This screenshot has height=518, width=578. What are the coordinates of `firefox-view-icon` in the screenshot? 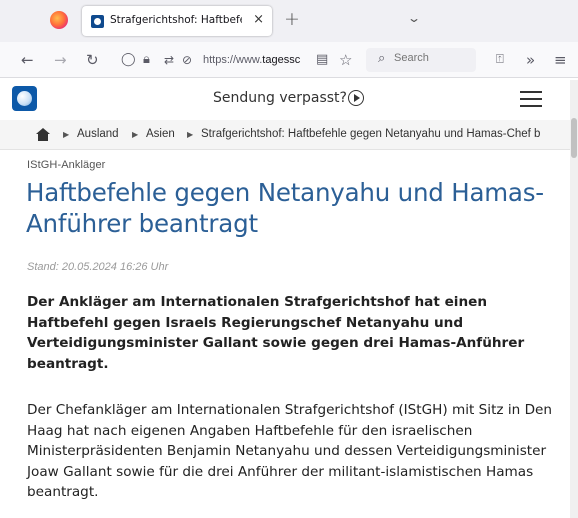 It's located at (59, 20).